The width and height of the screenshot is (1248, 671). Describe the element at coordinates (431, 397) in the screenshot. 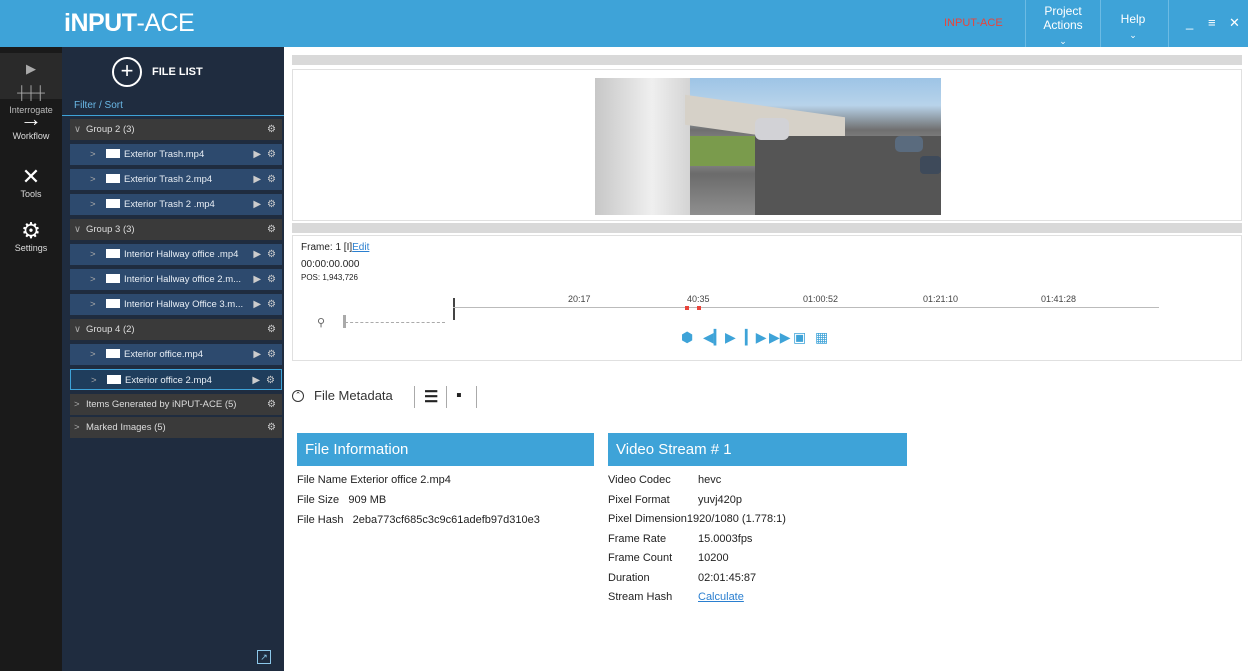

I see `list-icon: ☰` at that location.